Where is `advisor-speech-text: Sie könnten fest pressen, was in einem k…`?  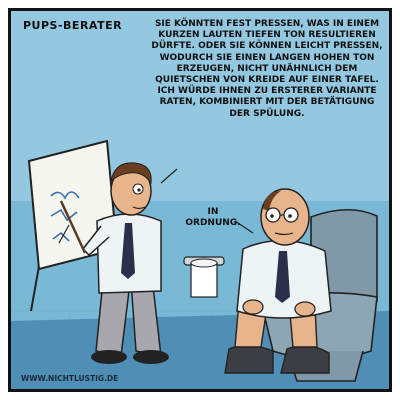
advisor-speech-text: Sie könnten fest pressen, was in einem k… is located at coordinates (267, 69).